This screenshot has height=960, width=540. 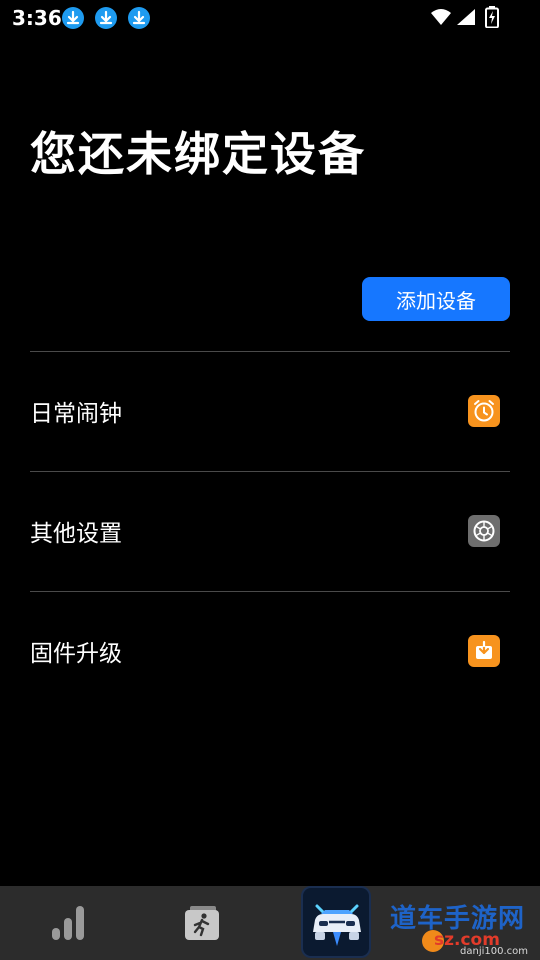 I want to click on stats-bars-icon, so click(x=68, y=923).